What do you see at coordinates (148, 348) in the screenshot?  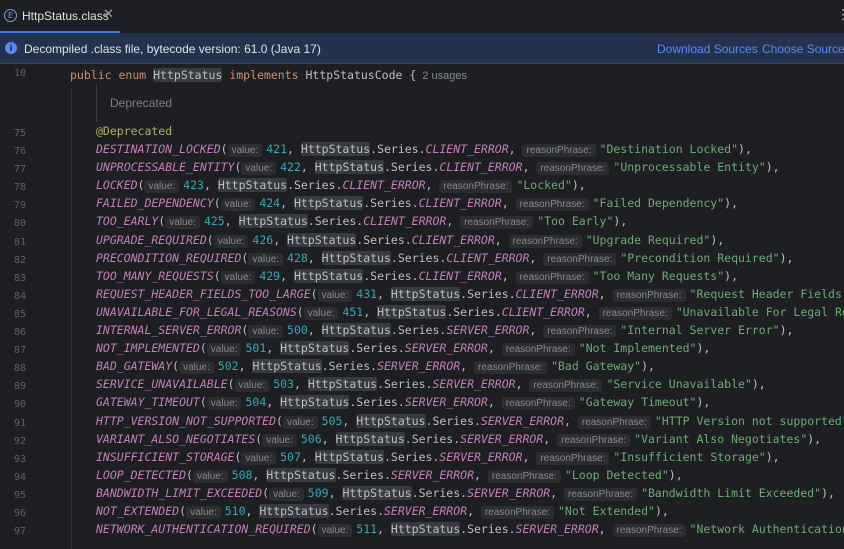 I see `enum-constant-name: NOT_IMPLEMENTED` at bounding box center [148, 348].